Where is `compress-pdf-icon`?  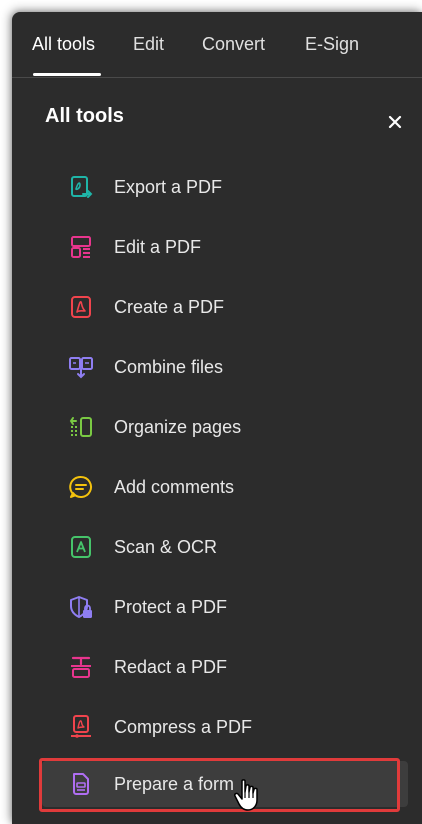 compress-pdf-icon is located at coordinates (81, 726).